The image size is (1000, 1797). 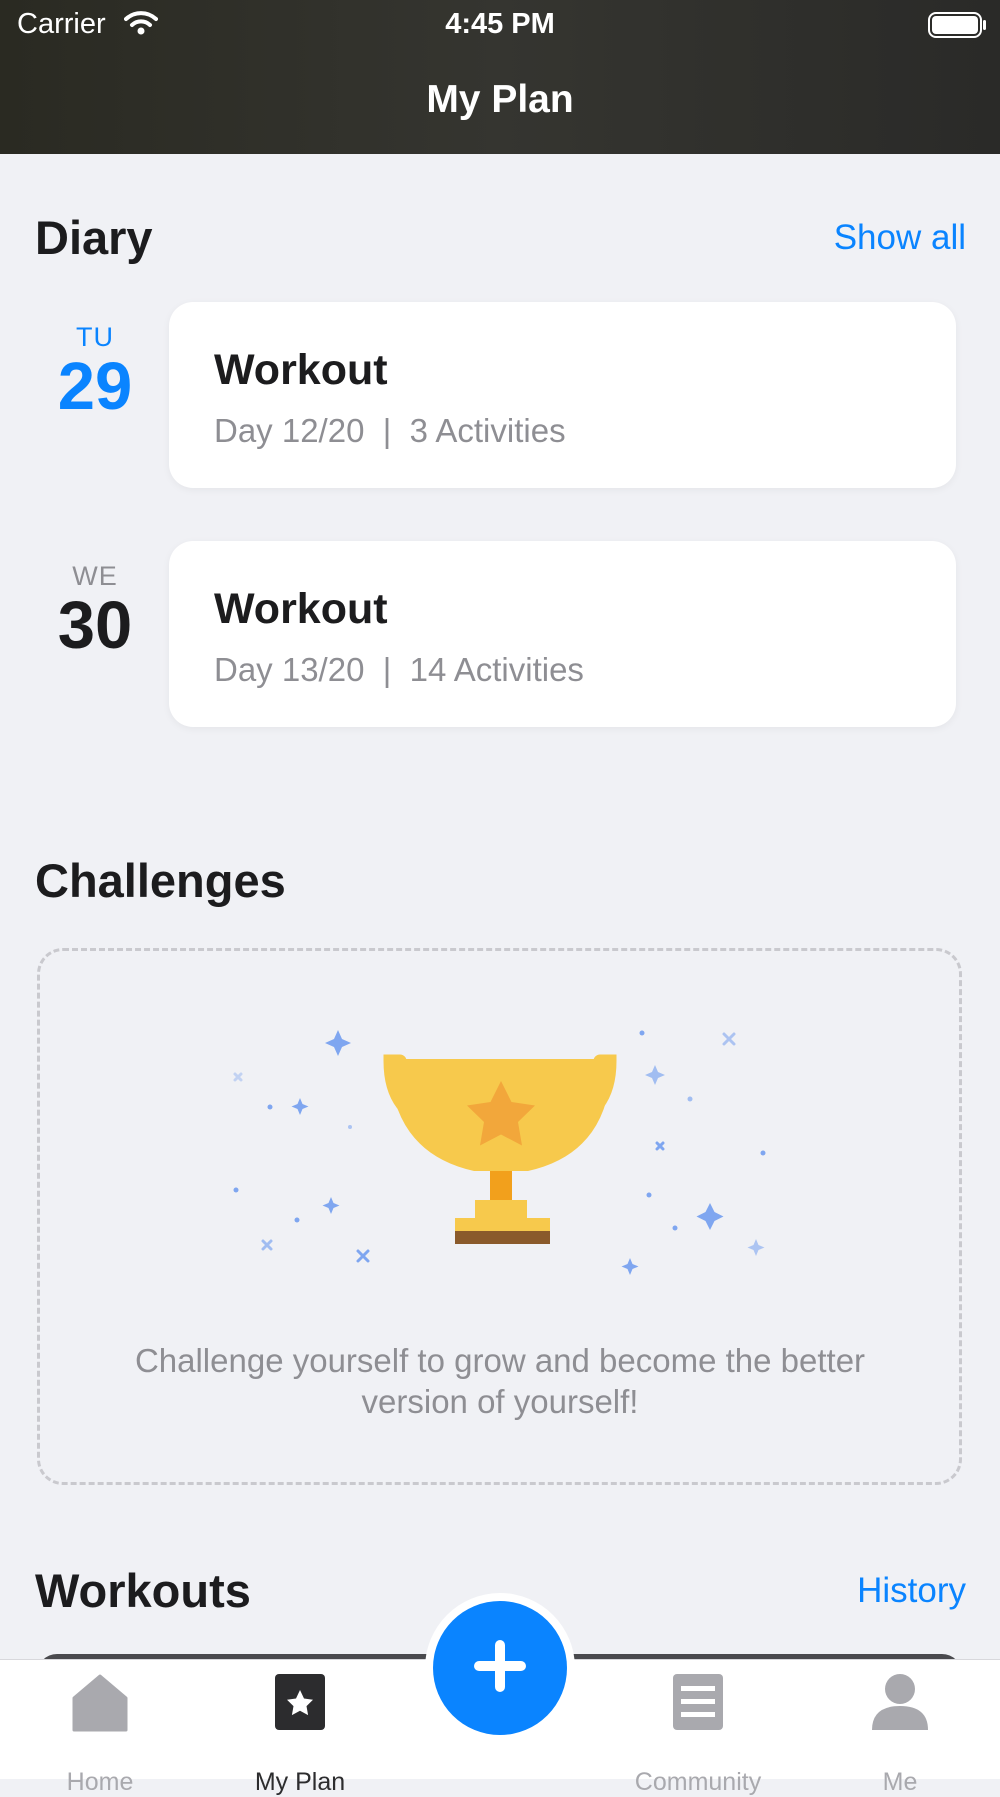 I want to click on challenges-section-title: Challenges, so click(x=160, y=880).